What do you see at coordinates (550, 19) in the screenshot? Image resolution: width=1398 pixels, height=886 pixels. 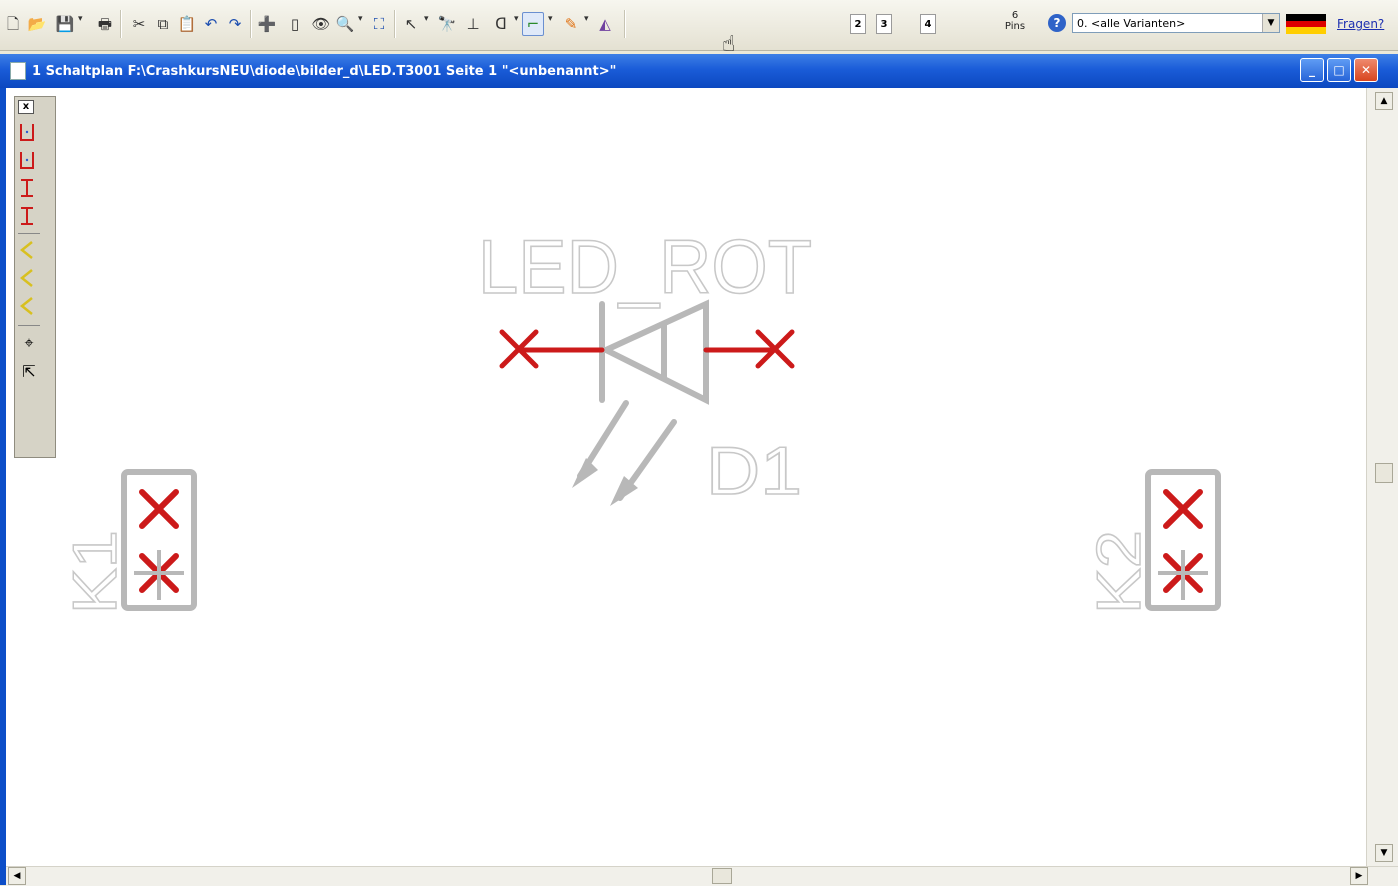 I see `wire-dropdown-arrow: ▾` at bounding box center [550, 19].